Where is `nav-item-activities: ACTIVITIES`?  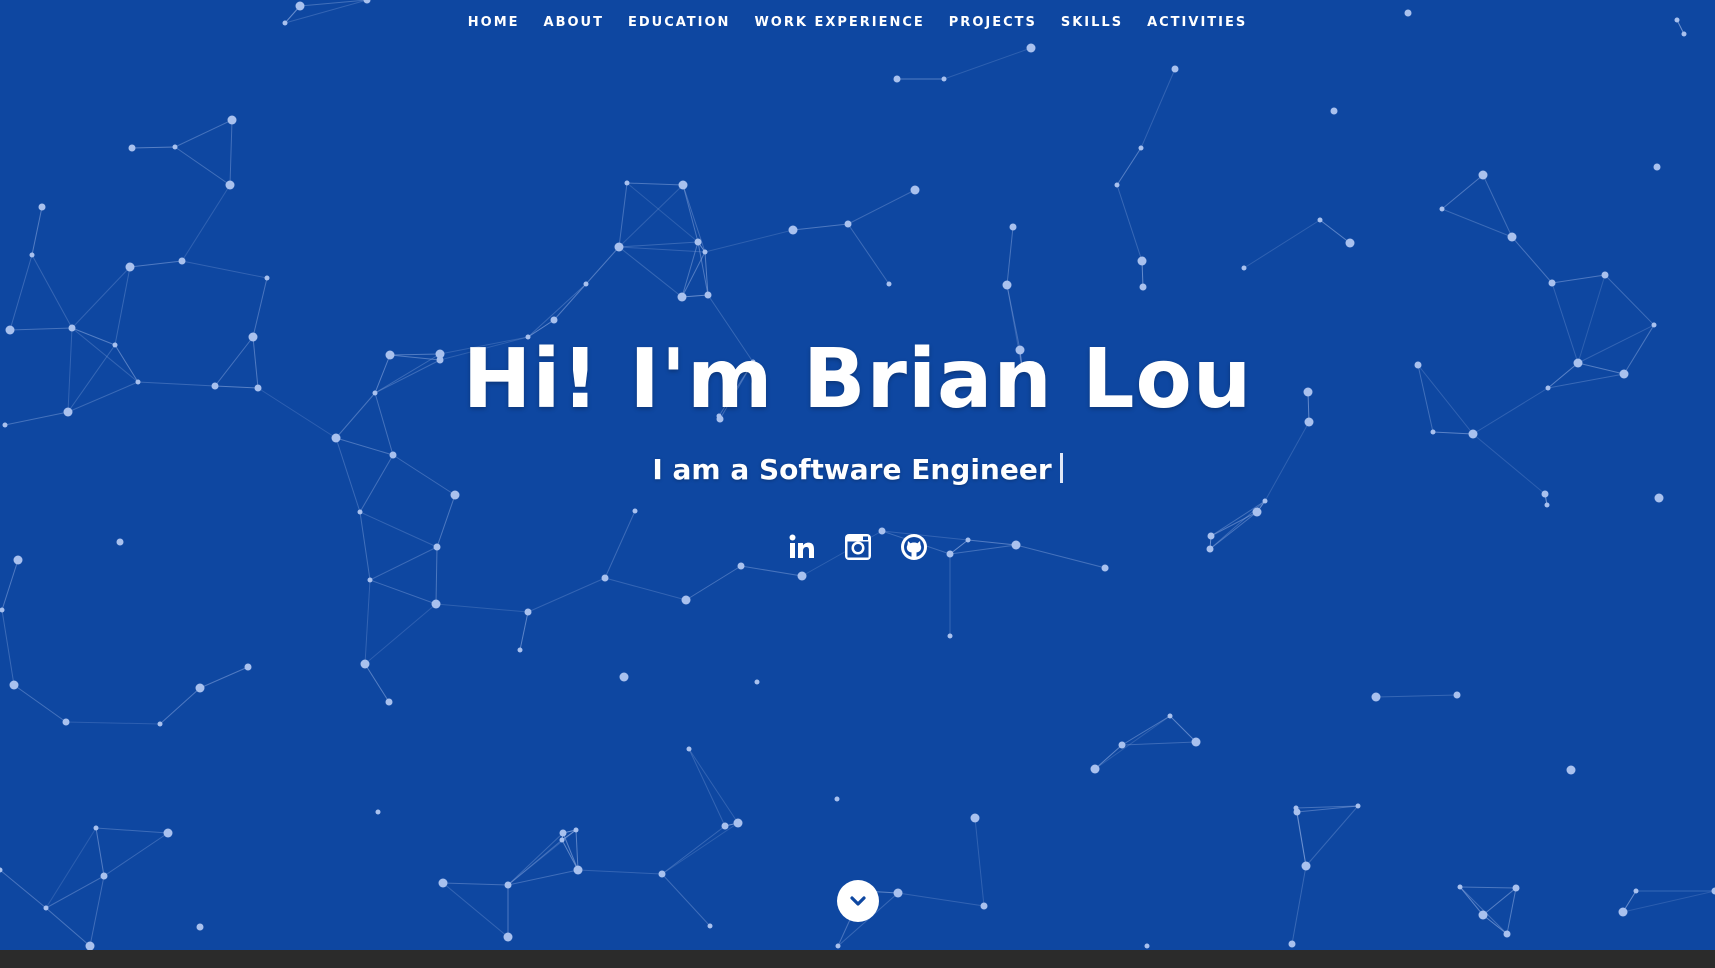
nav-item-activities: ACTIVITIES is located at coordinates (1197, 23).